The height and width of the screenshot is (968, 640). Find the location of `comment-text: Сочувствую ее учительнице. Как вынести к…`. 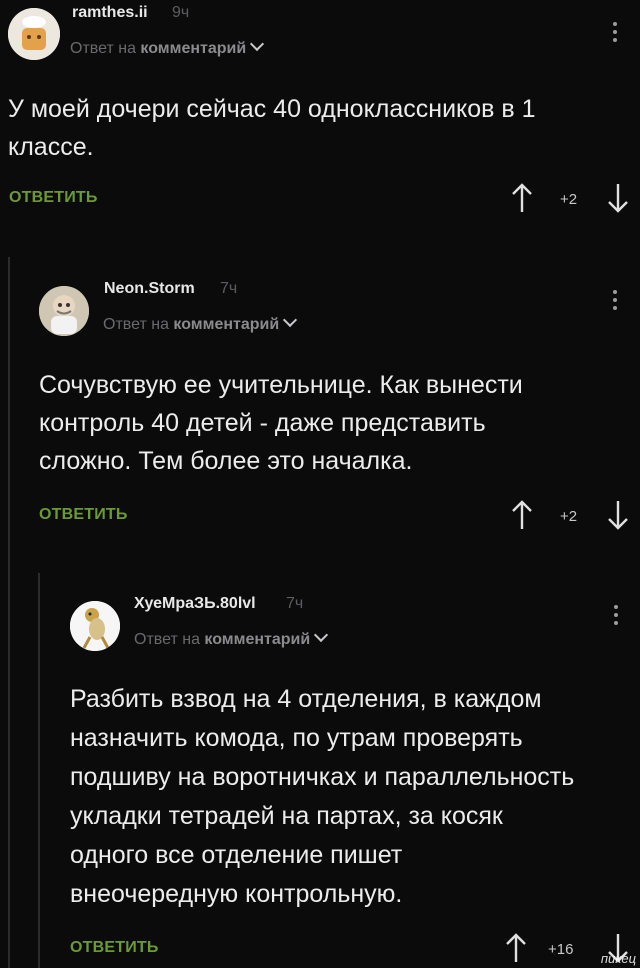

comment-text: Сочувствую ее учительнице. Как вынести к… is located at coordinates (281, 423).